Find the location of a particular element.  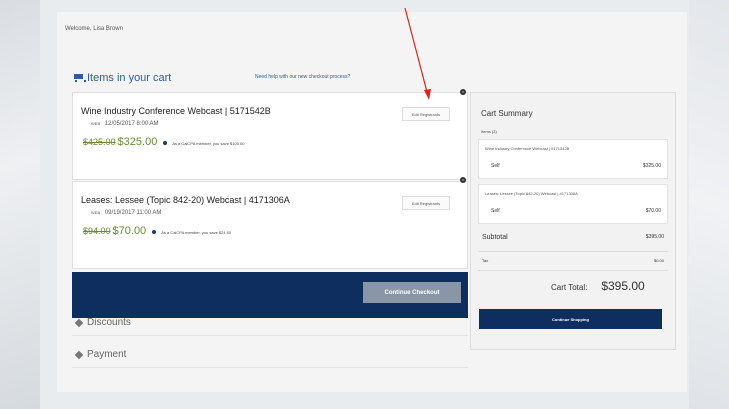

item-date: WEB 09/19/2017 11:00 AM is located at coordinates (126, 213).